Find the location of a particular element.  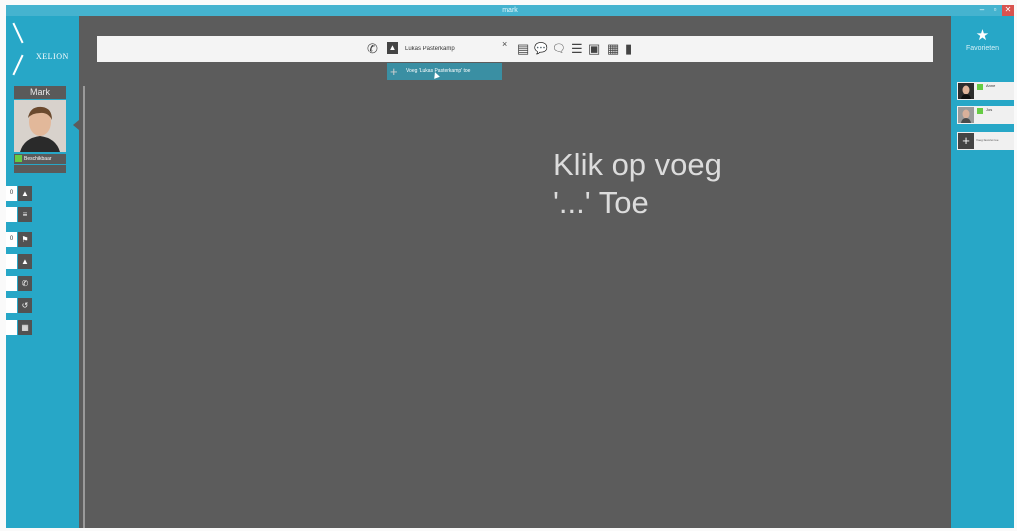

calendar-icon: ▣ is located at coordinates (594, 49).